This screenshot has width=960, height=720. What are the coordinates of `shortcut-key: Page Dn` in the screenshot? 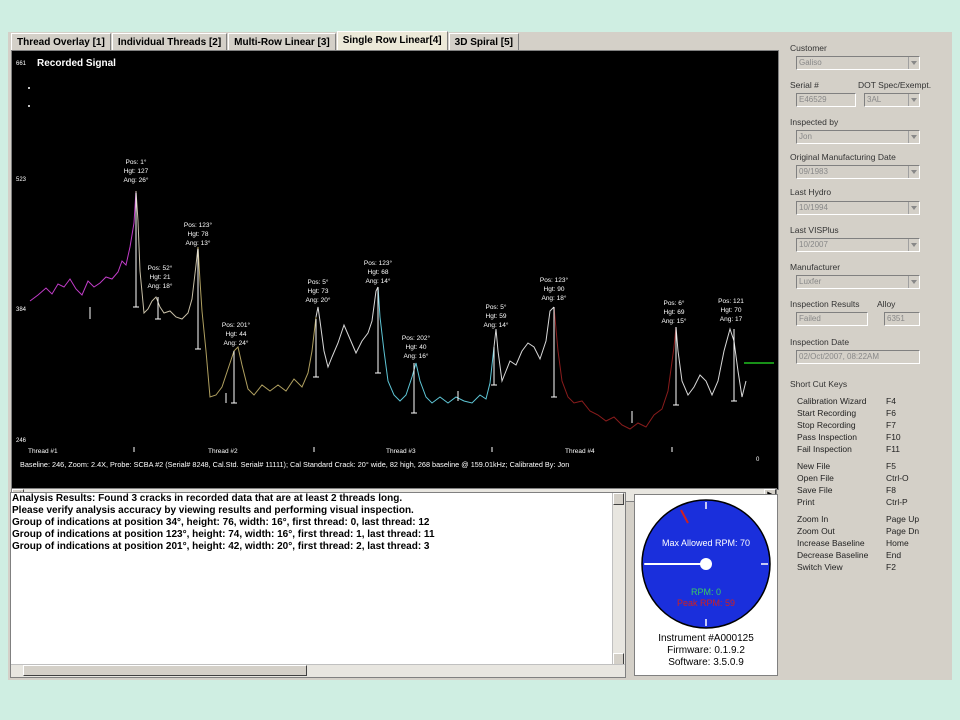 It's located at (903, 531).